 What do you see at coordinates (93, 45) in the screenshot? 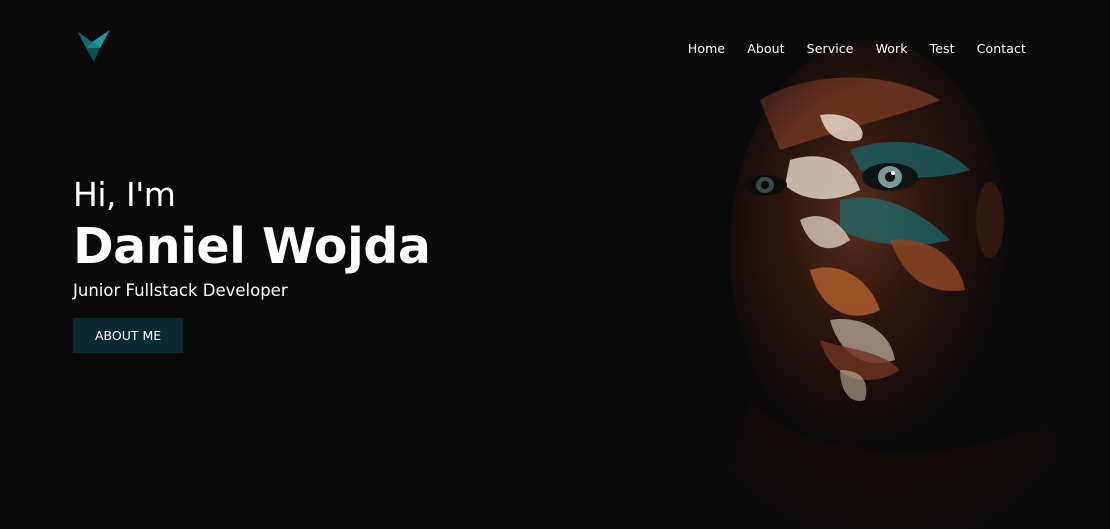
I see `origami-bird-icon` at bounding box center [93, 45].